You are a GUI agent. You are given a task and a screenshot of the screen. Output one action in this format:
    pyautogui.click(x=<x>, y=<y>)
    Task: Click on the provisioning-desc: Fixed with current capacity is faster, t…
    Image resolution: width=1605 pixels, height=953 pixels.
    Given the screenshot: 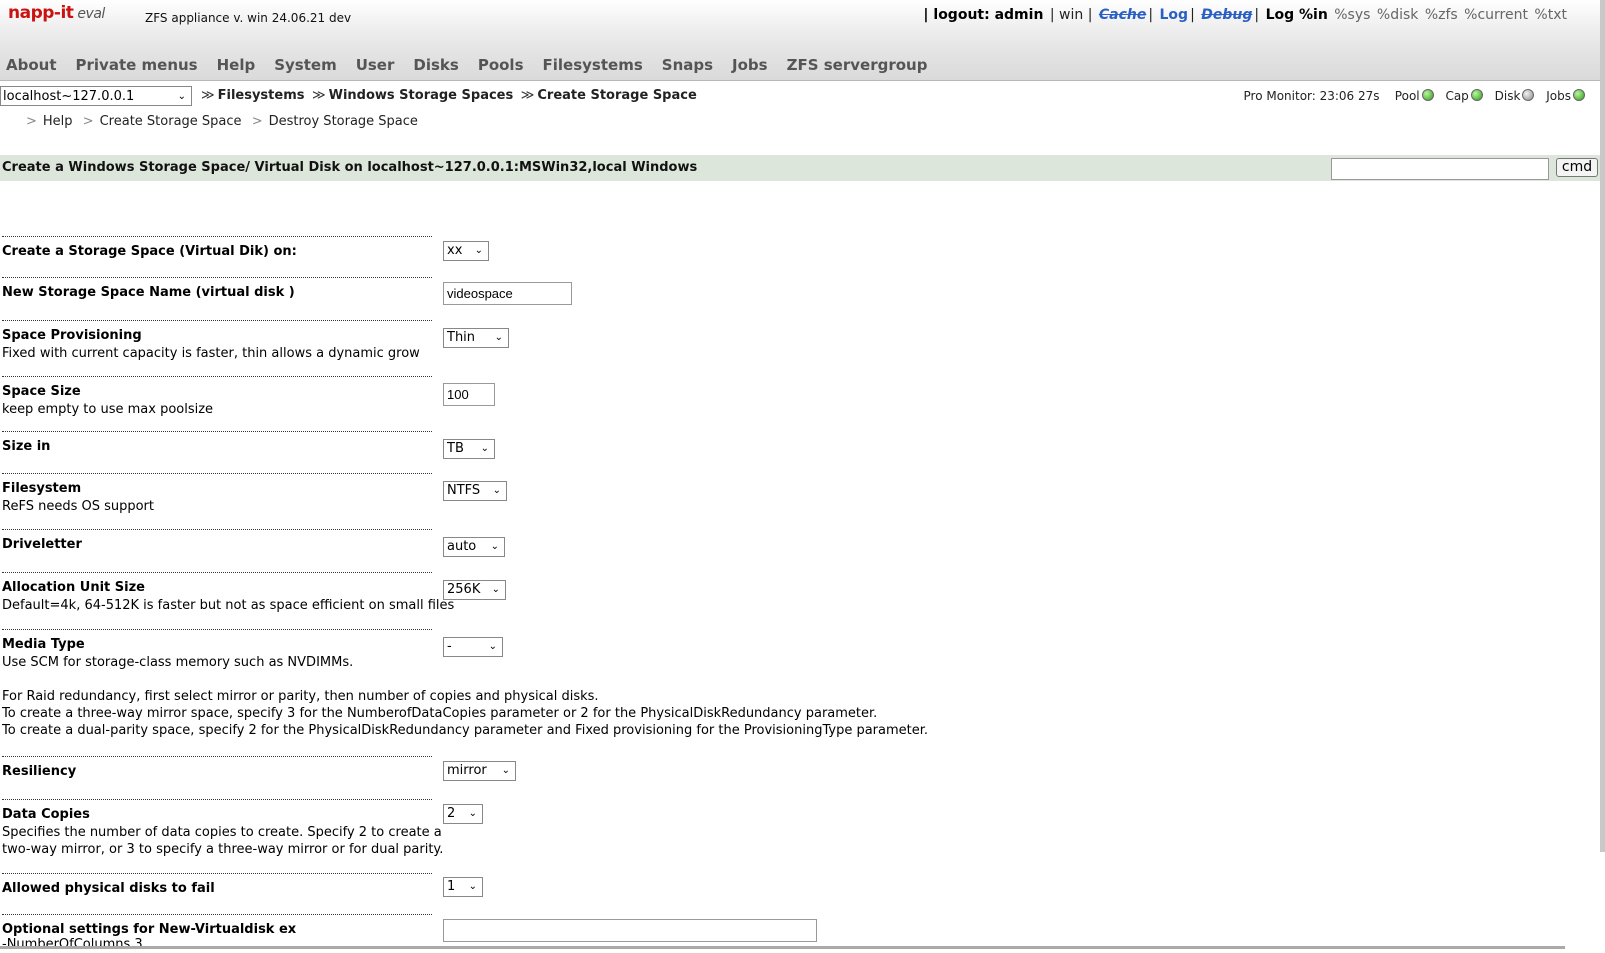 What is the action you would take?
    pyautogui.click(x=211, y=353)
    